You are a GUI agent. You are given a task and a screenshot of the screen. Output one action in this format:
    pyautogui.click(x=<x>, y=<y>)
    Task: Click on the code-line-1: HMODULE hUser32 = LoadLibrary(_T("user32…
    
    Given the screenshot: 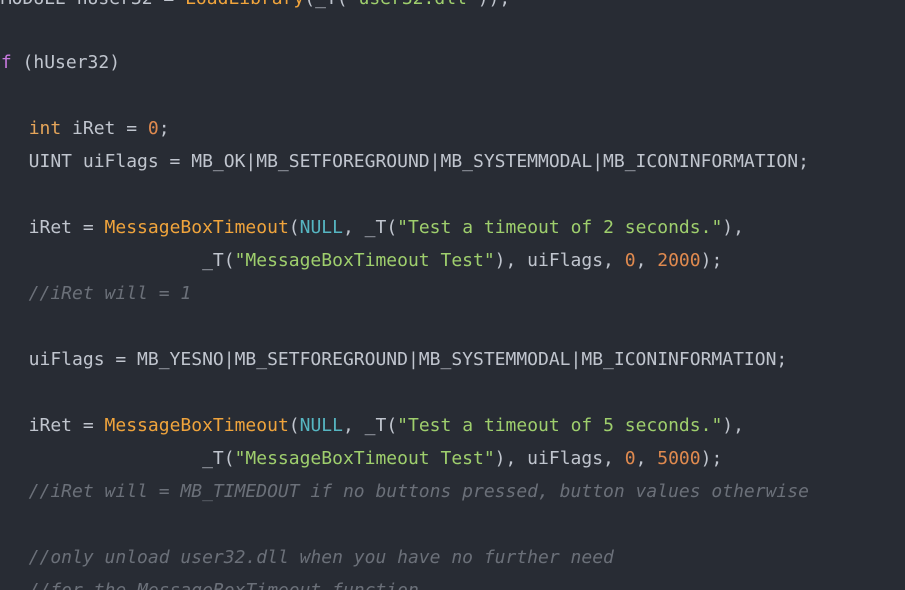 What is the action you would take?
    pyautogui.click(x=255, y=7)
    